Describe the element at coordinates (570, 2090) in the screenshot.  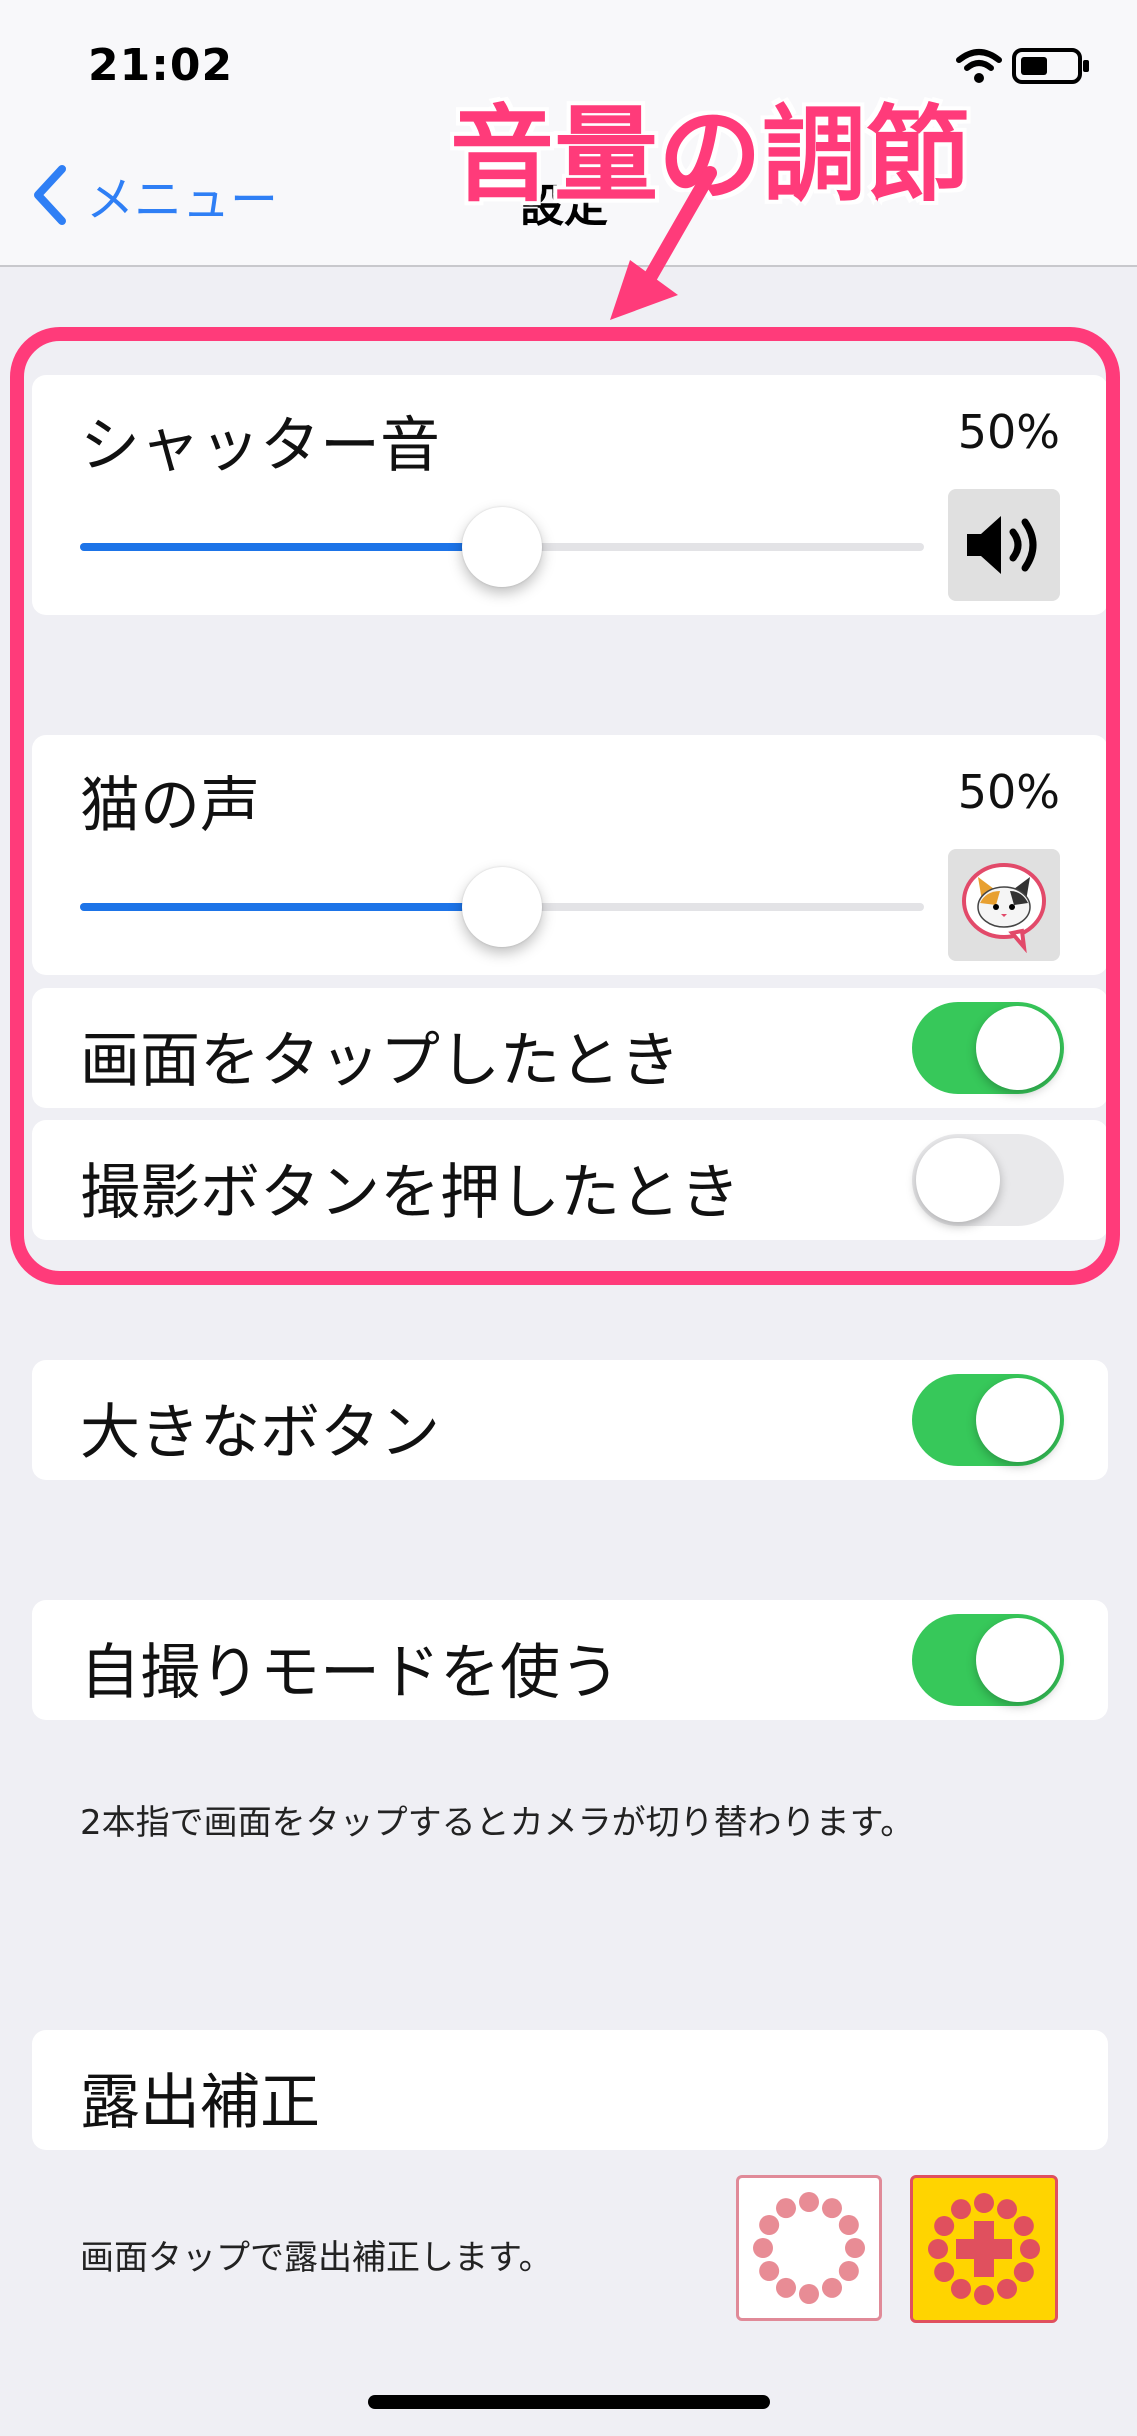
I see `exposure-row: 露出補正` at that location.